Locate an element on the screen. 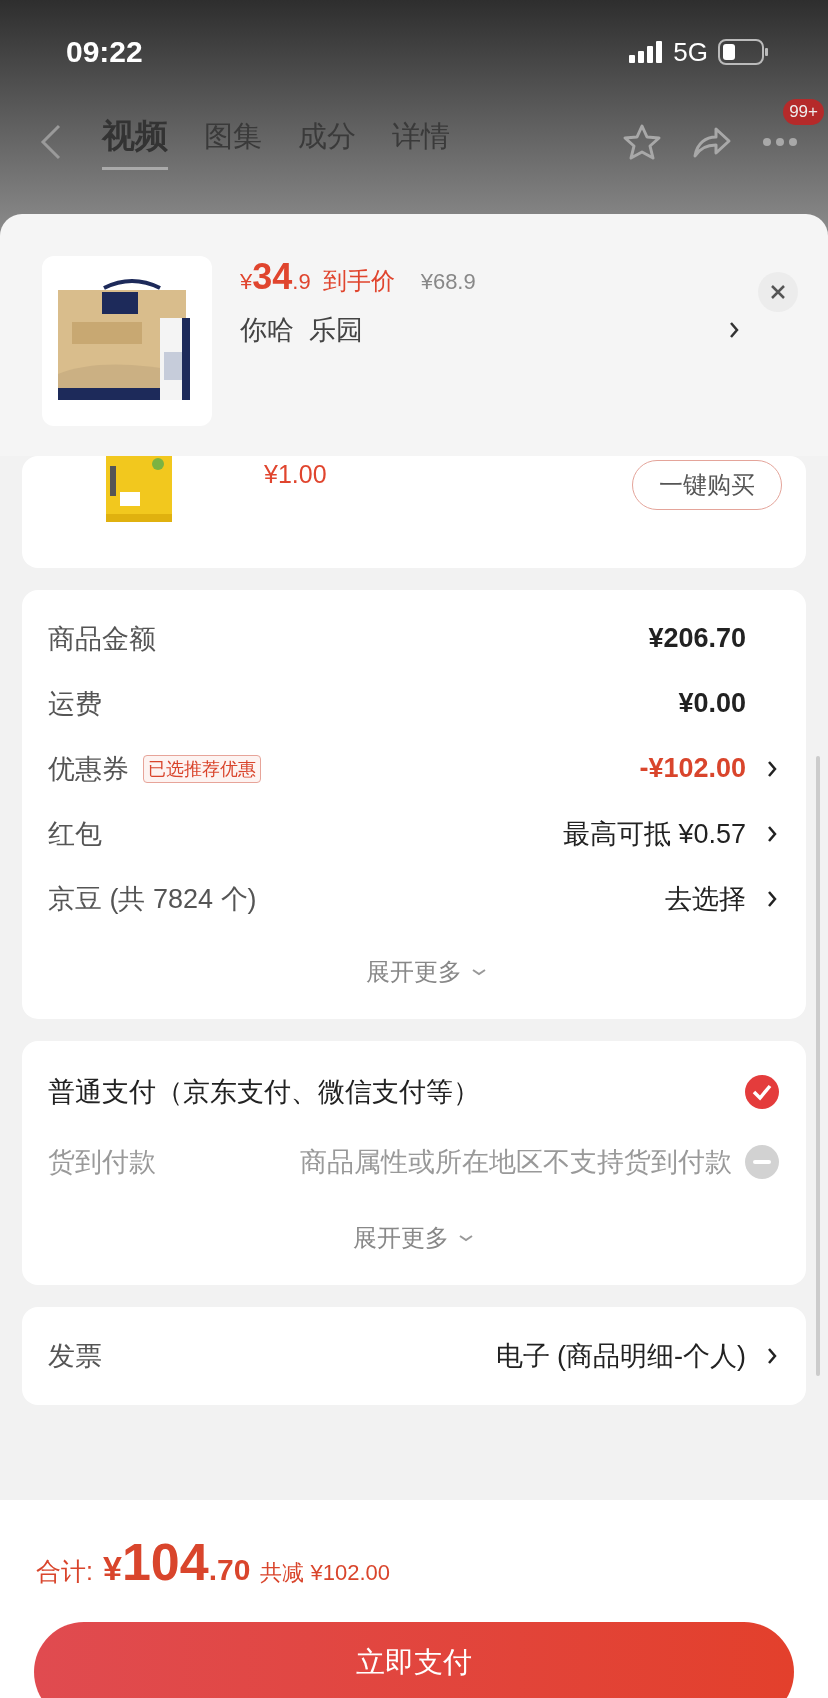 This screenshot has width=828, height=1698. checkmark-icon is located at coordinates (762, 1092).